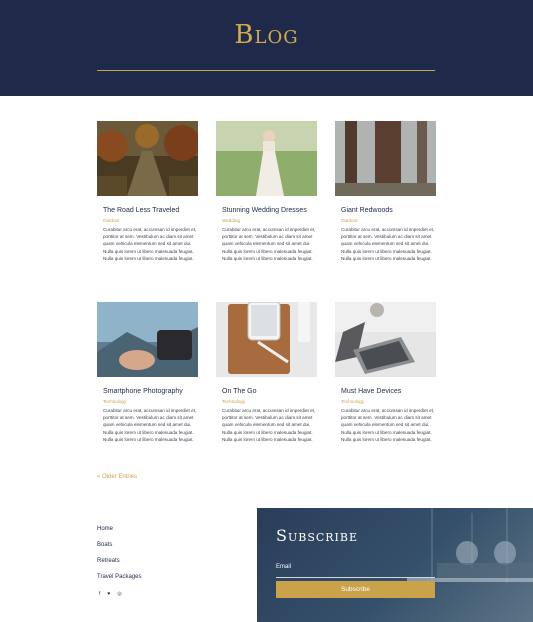  I want to click on post-image-laptop, so click(385, 339).